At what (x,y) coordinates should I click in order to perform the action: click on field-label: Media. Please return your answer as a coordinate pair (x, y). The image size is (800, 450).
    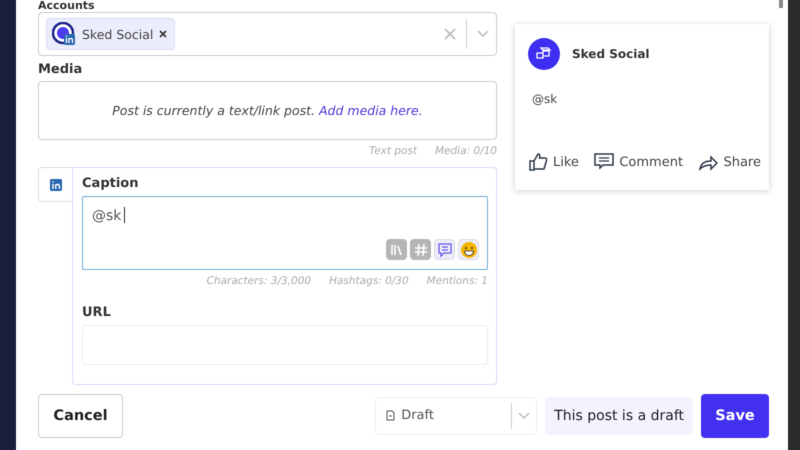
    Looking at the image, I should click on (61, 69).